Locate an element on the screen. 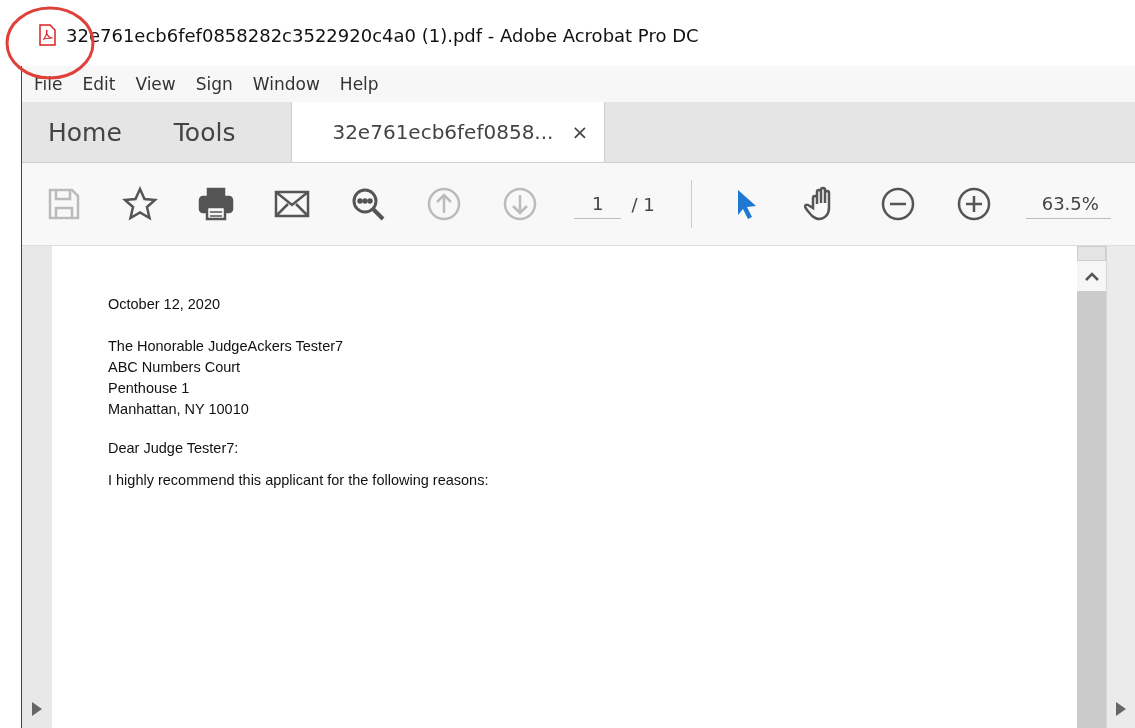  address-line: Manhattan, NY 10010 is located at coordinates (179, 409).